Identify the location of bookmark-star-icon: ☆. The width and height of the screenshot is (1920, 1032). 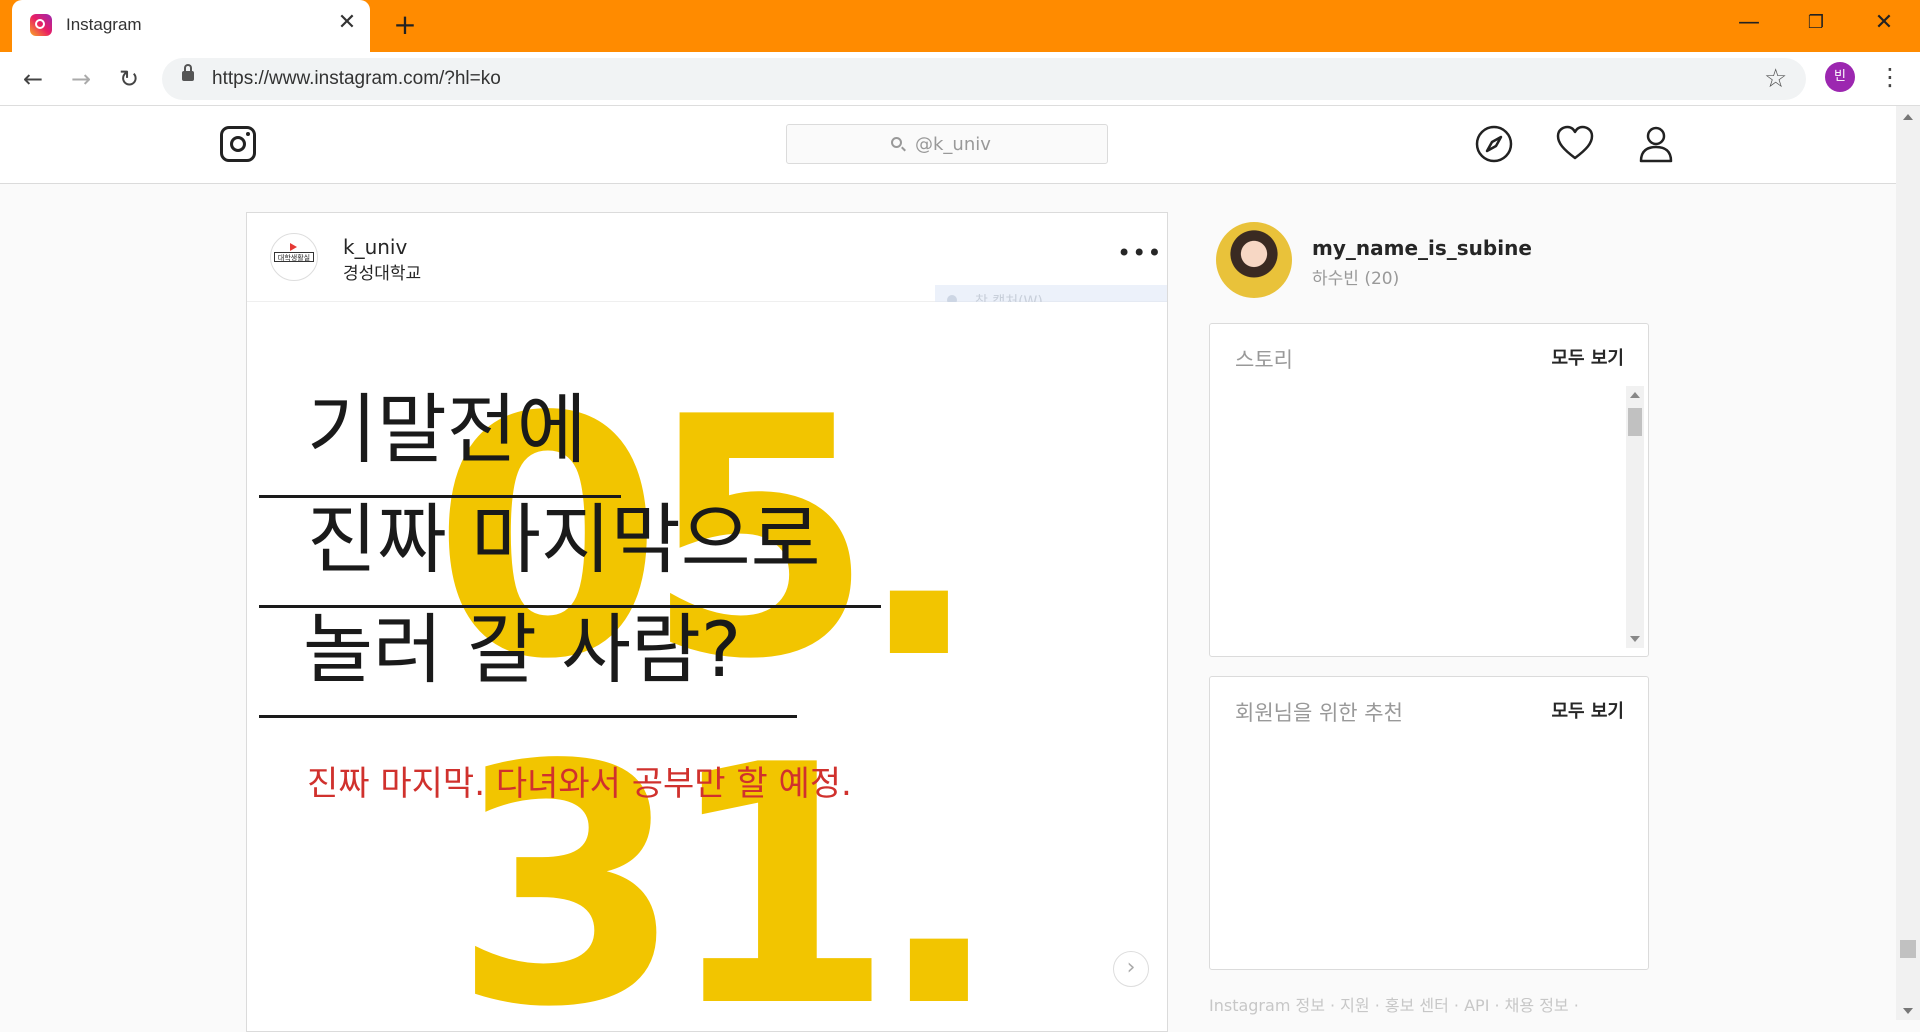
(1775, 79).